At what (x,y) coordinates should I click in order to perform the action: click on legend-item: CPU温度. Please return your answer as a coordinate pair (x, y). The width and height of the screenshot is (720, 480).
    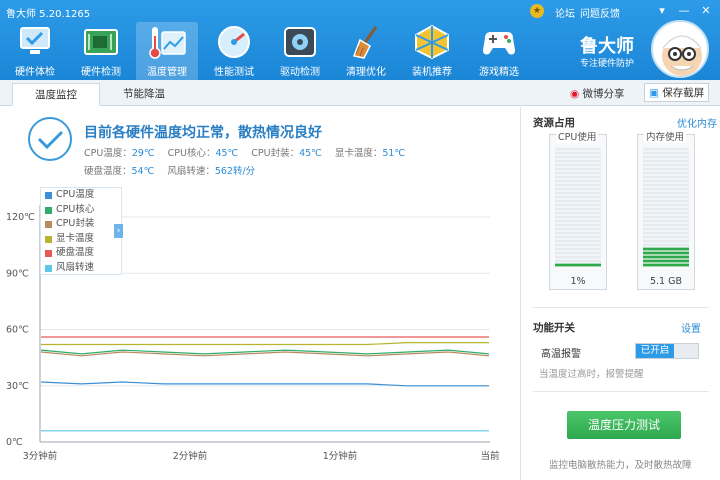
    Looking at the image, I should click on (81, 195).